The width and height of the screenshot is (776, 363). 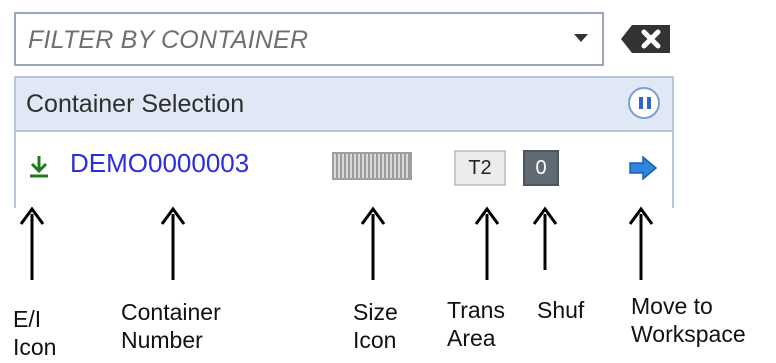 What do you see at coordinates (644, 103) in the screenshot?
I see `pause-icon` at bounding box center [644, 103].